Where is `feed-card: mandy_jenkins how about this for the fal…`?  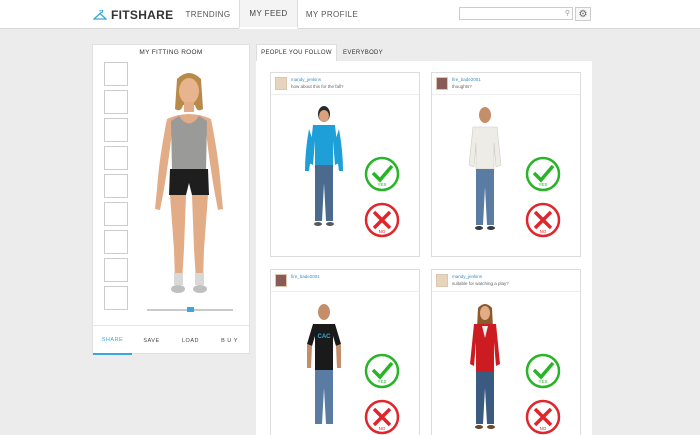
feed-card: mandy_jenkins how about this for the fal… is located at coordinates (345, 164).